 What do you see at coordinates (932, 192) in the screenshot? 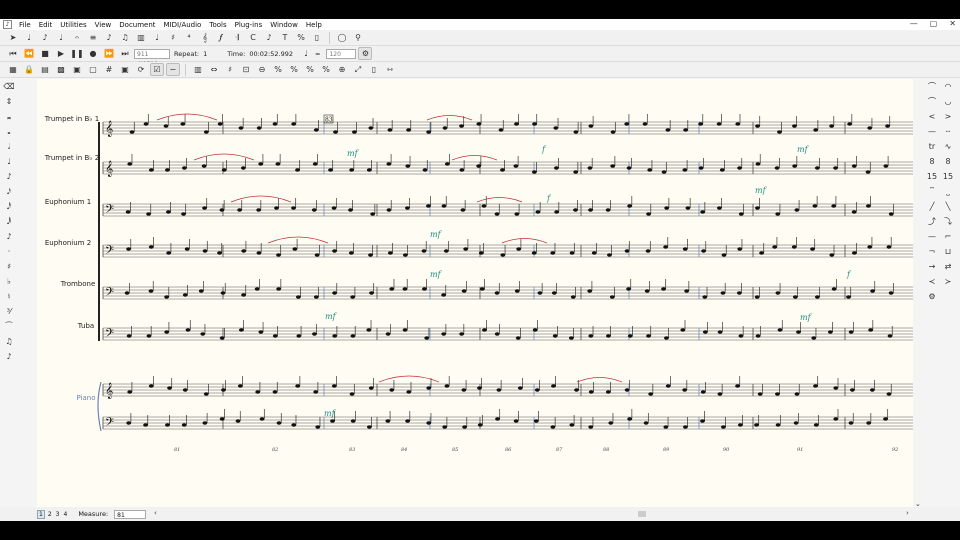
I see `bracket-icon: ⎴` at bounding box center [932, 192].